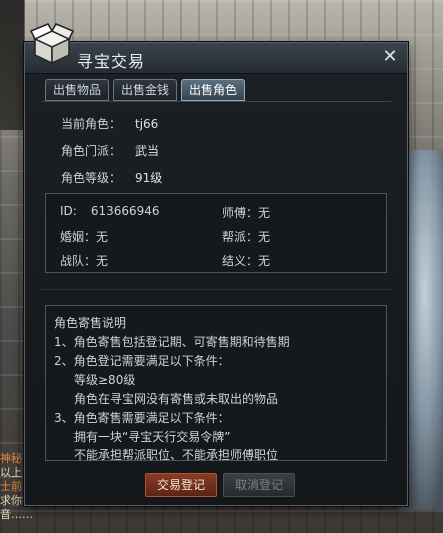 The image size is (443, 533). What do you see at coordinates (213, 90) in the screenshot?
I see `tab-sell-character: 出售角色` at bounding box center [213, 90].